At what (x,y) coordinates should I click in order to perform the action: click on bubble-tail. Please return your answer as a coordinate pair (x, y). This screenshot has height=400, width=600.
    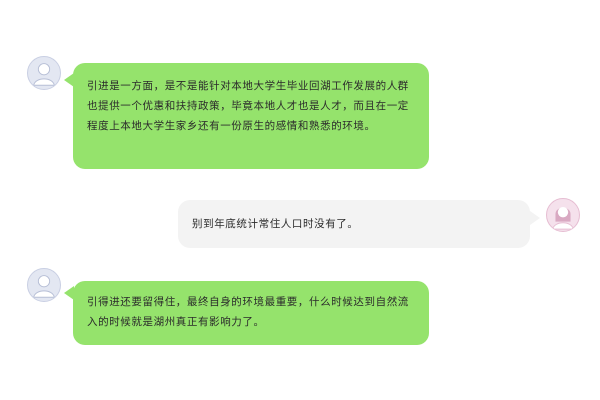
    Looking at the image, I should click on (535, 218).